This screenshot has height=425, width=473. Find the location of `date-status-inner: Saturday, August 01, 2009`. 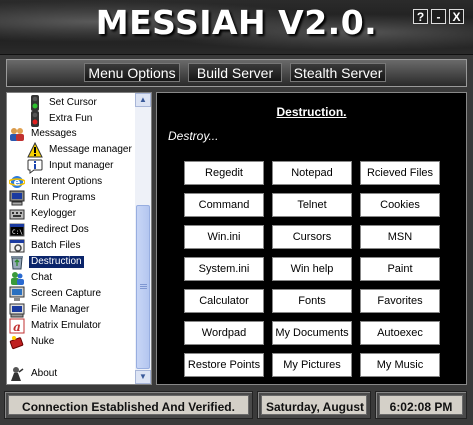

date-status-inner: Saturday, August 01, 2009 is located at coordinates (314, 405).